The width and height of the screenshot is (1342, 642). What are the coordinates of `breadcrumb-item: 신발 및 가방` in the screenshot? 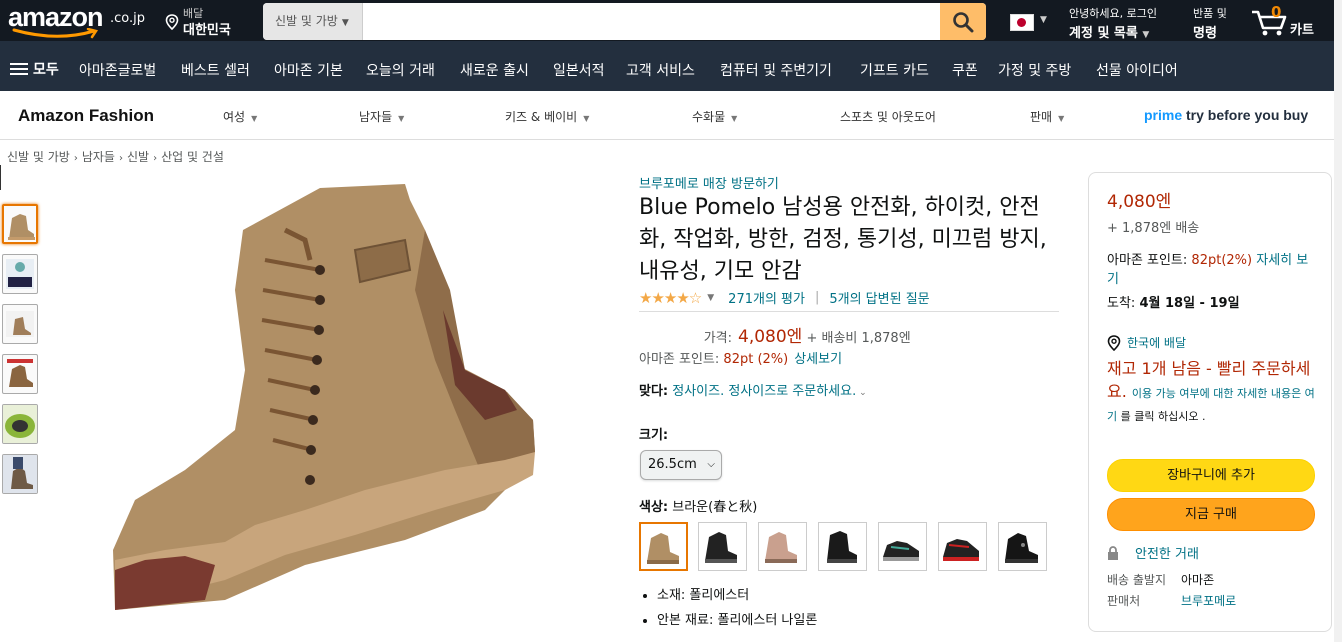 It's located at (38, 157).